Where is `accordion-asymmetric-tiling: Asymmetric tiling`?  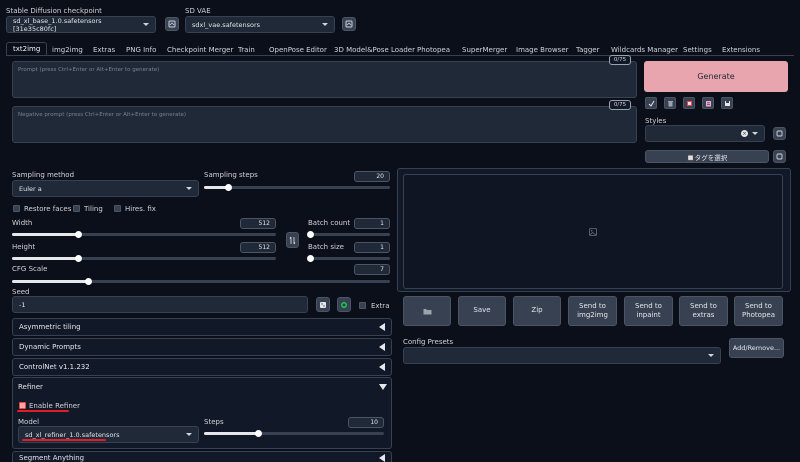 accordion-asymmetric-tiling: Asymmetric tiling is located at coordinates (202, 327).